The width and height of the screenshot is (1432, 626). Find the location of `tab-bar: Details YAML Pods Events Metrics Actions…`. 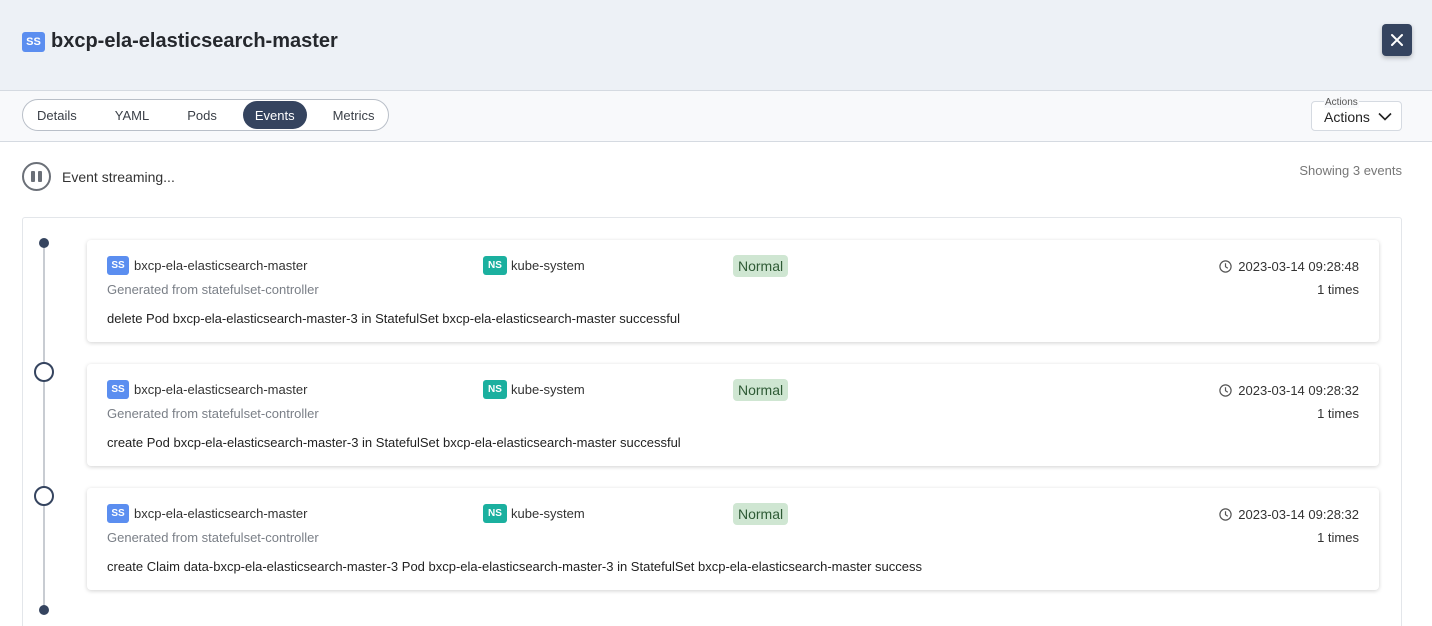

tab-bar: Details YAML Pods Events Metrics Actions… is located at coordinates (716, 116).